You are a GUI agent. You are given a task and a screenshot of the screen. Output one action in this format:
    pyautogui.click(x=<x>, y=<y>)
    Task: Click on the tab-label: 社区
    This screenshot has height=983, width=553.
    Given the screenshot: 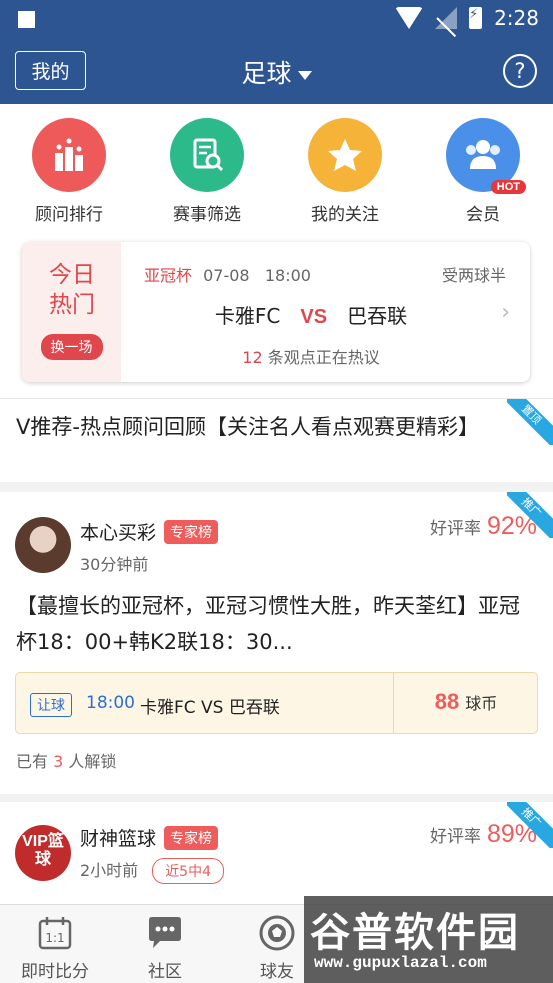 What is the action you would take?
    pyautogui.click(x=165, y=972)
    